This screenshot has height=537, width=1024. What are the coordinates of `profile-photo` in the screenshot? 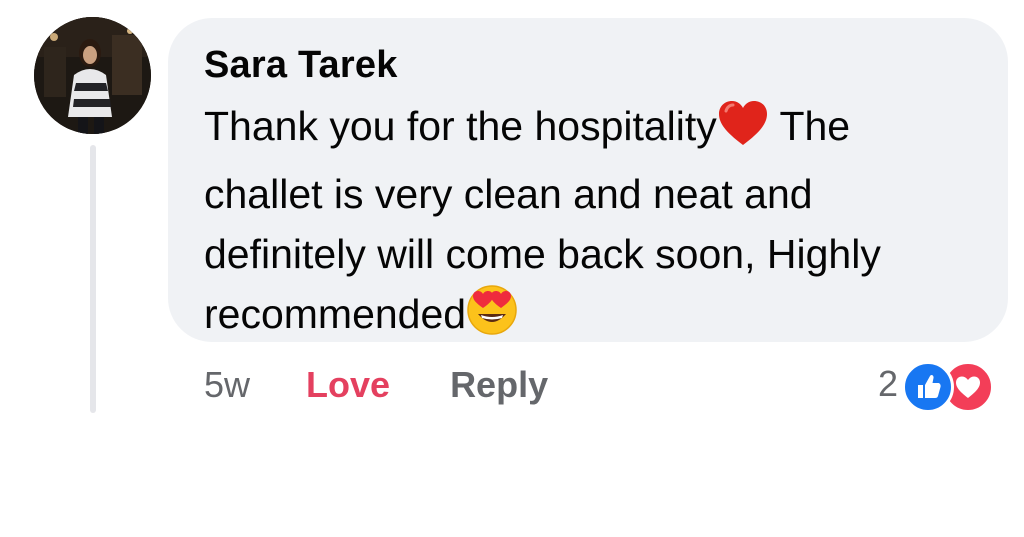 It's located at (92, 75).